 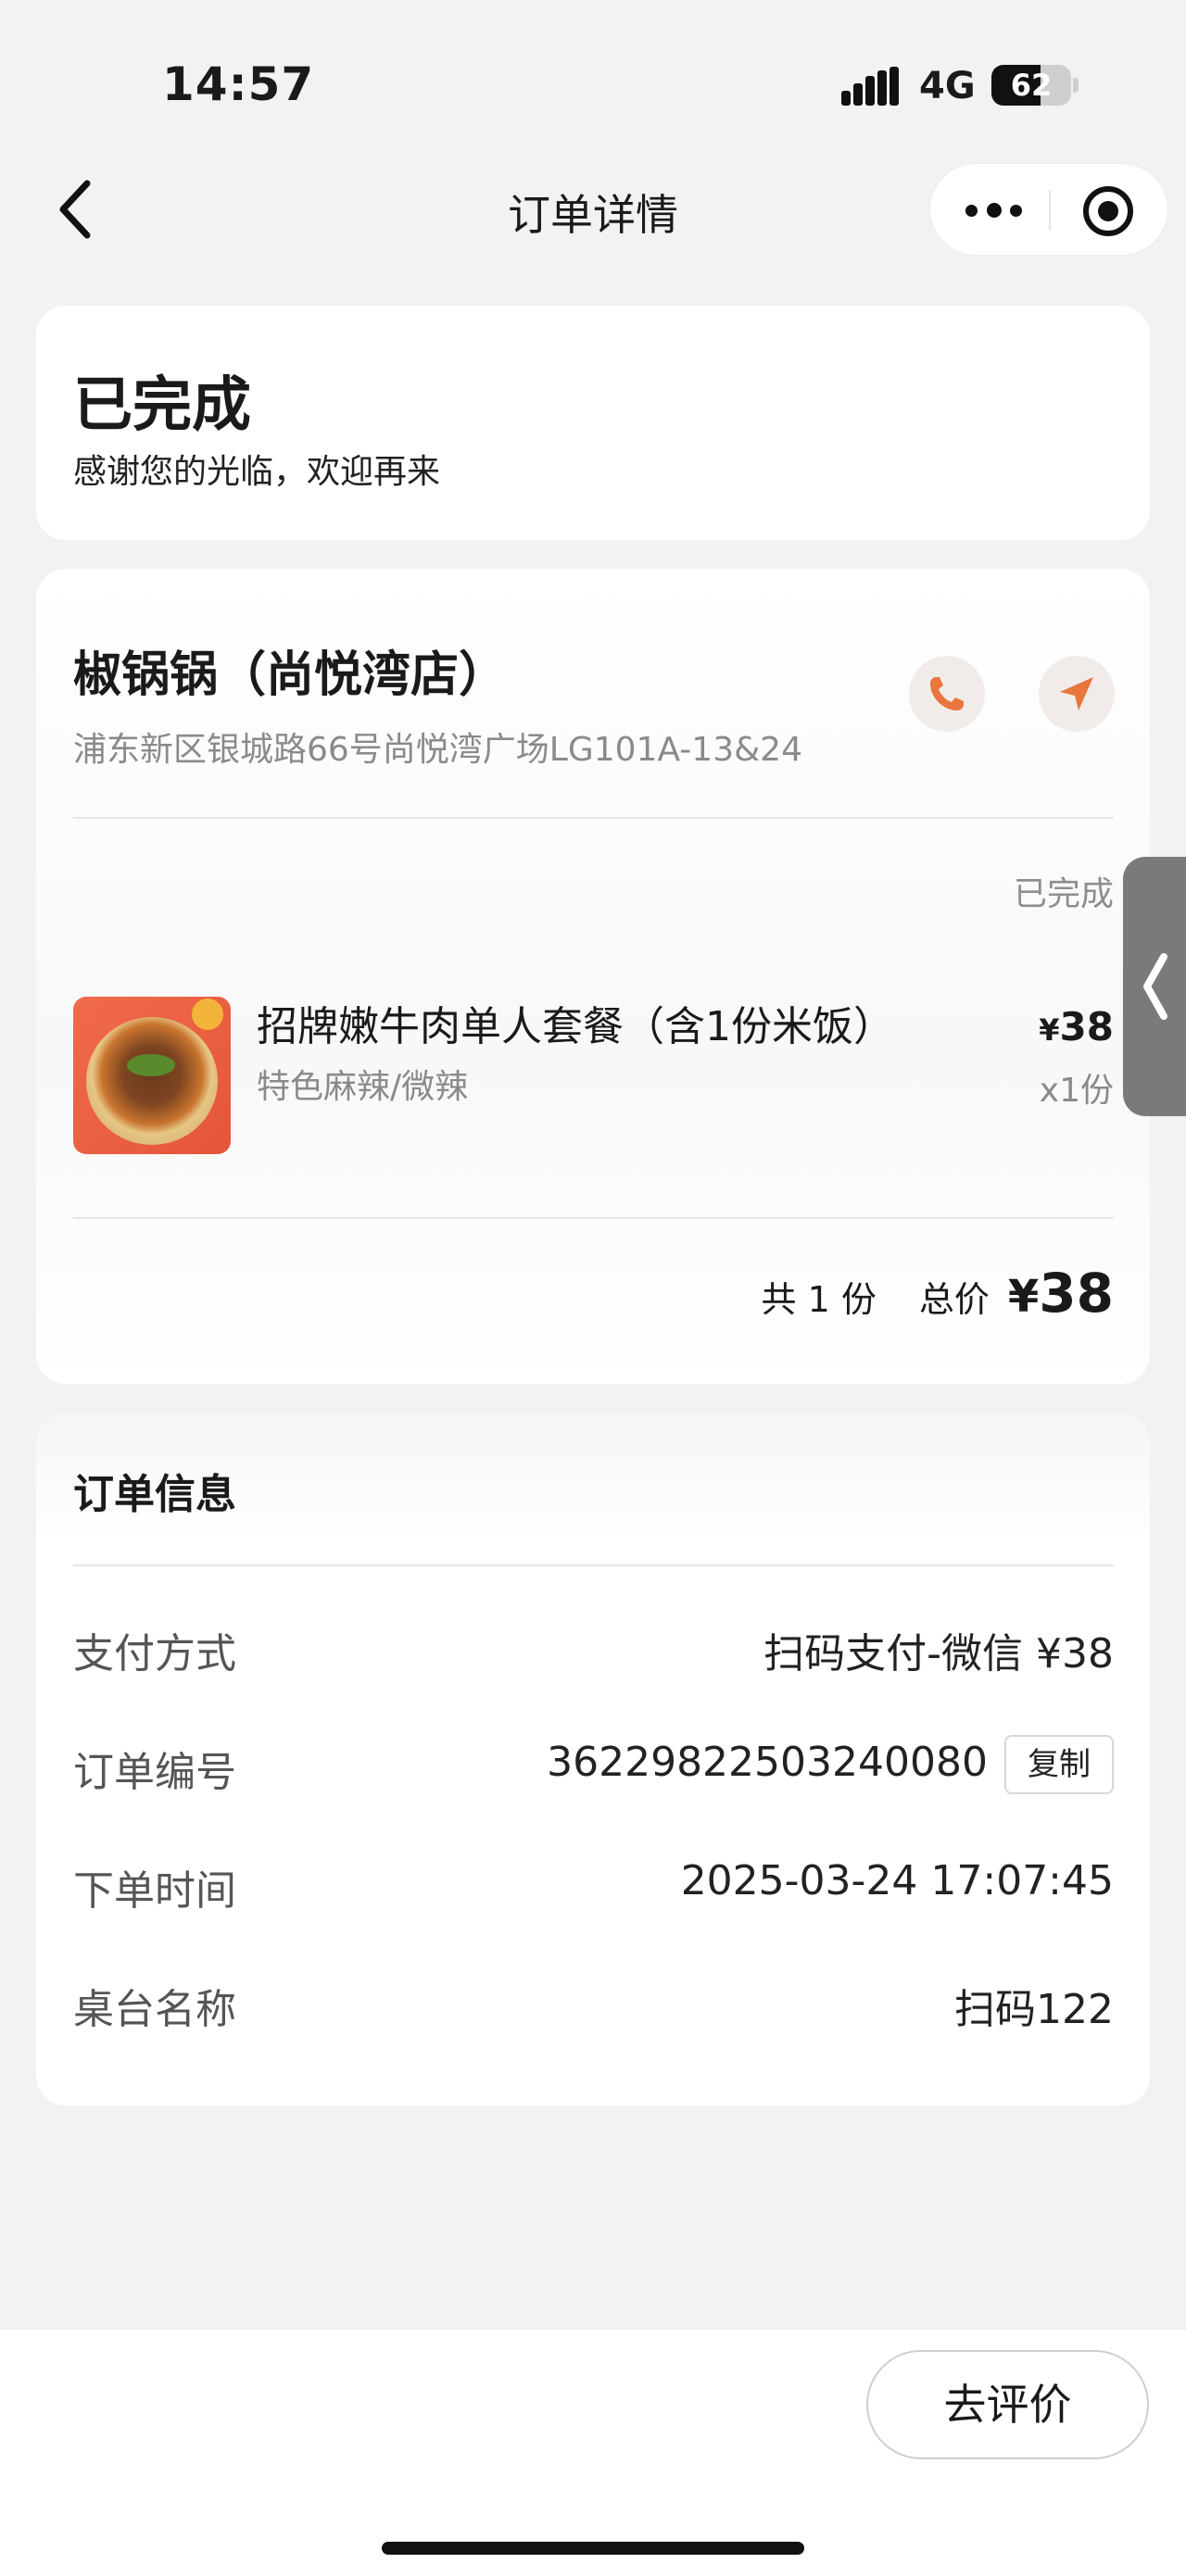 I want to click on side-drawer-handle, so click(x=1154, y=986).